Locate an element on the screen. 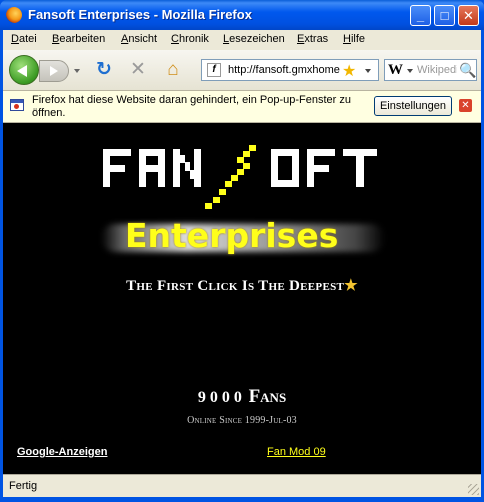 This screenshot has width=484, height=502. maximize-icon: □ is located at coordinates (444, 15).